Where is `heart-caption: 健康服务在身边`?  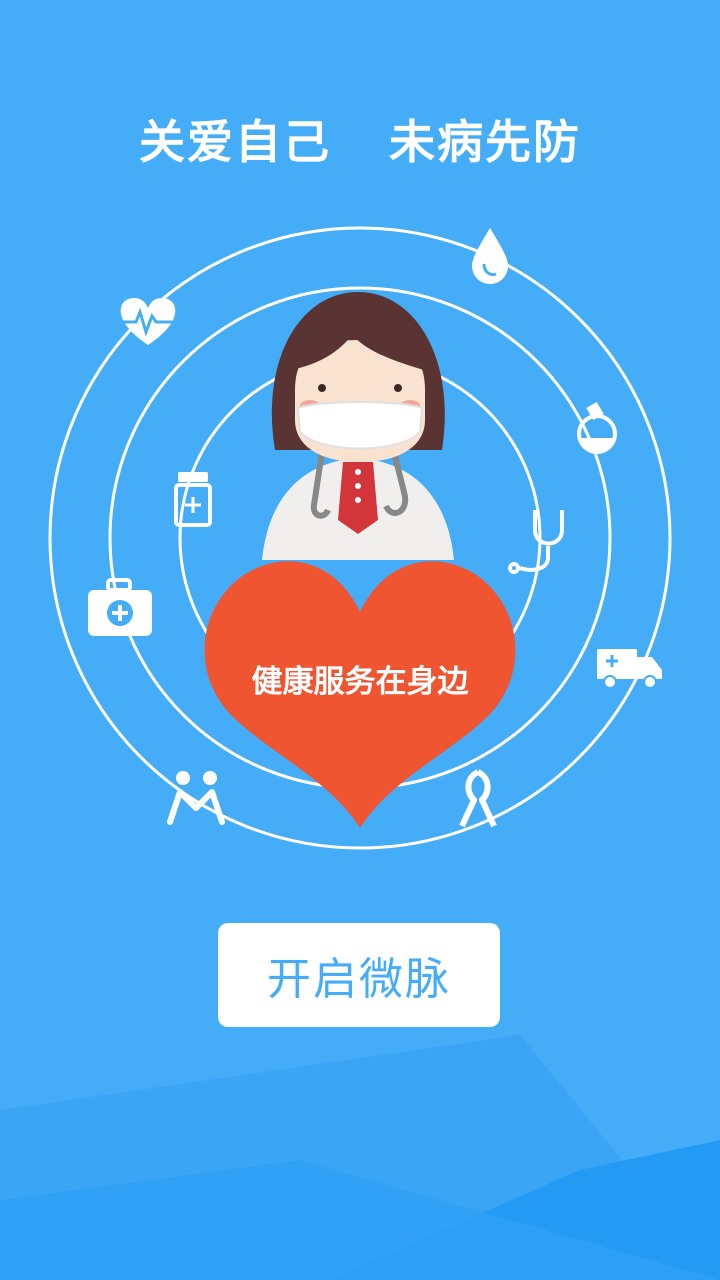
heart-caption: 健康服务在身边 is located at coordinates (360, 682).